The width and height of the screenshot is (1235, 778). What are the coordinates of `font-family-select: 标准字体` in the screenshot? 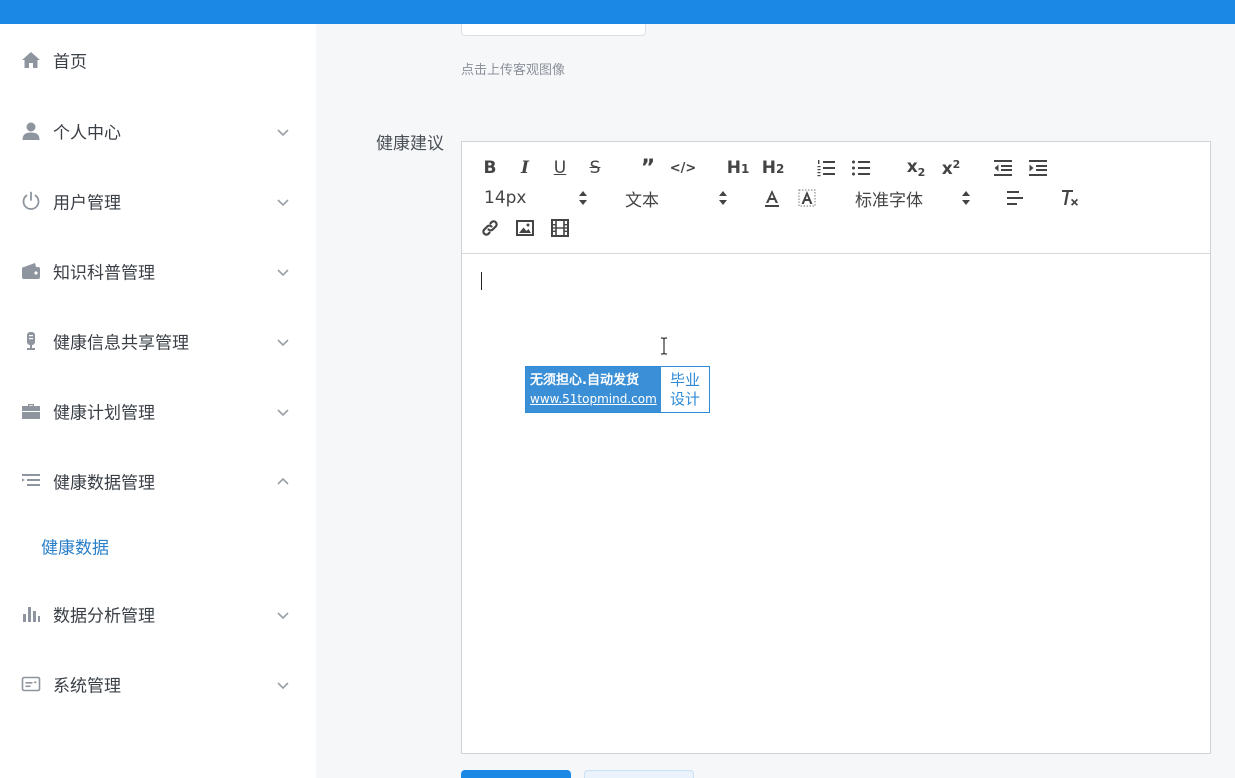 It's located at (915, 198).